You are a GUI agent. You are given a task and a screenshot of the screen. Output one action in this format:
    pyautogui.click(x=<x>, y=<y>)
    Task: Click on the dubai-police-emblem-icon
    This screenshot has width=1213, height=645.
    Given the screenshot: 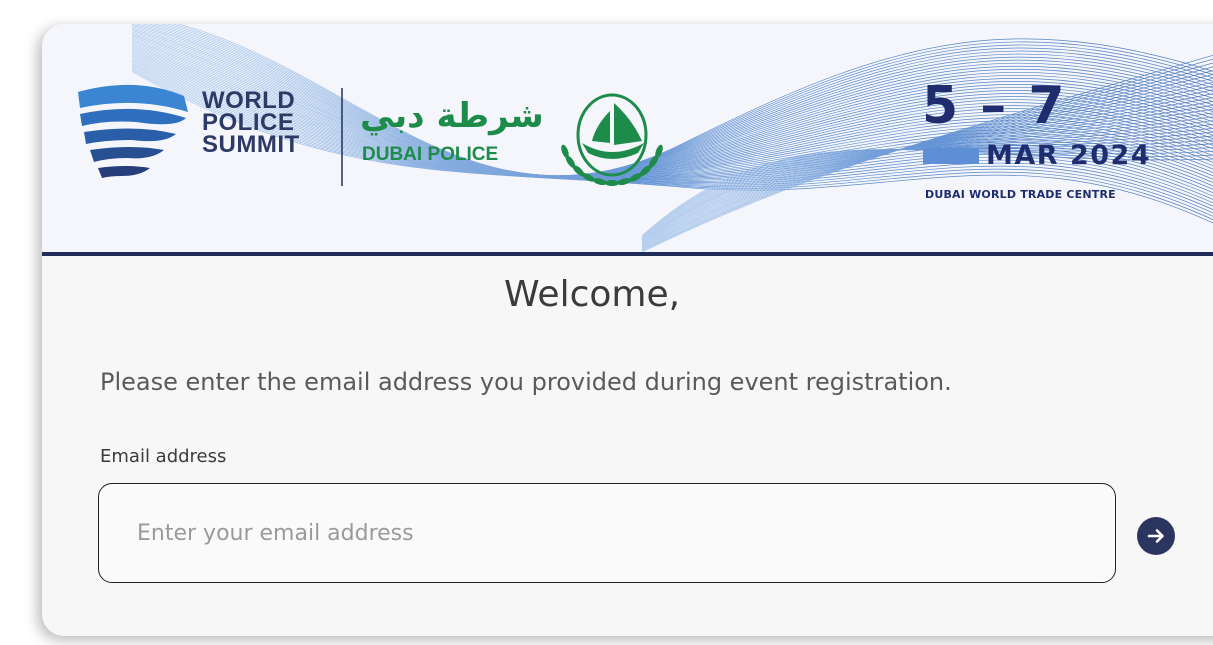 What is the action you would take?
    pyautogui.click(x=612, y=139)
    